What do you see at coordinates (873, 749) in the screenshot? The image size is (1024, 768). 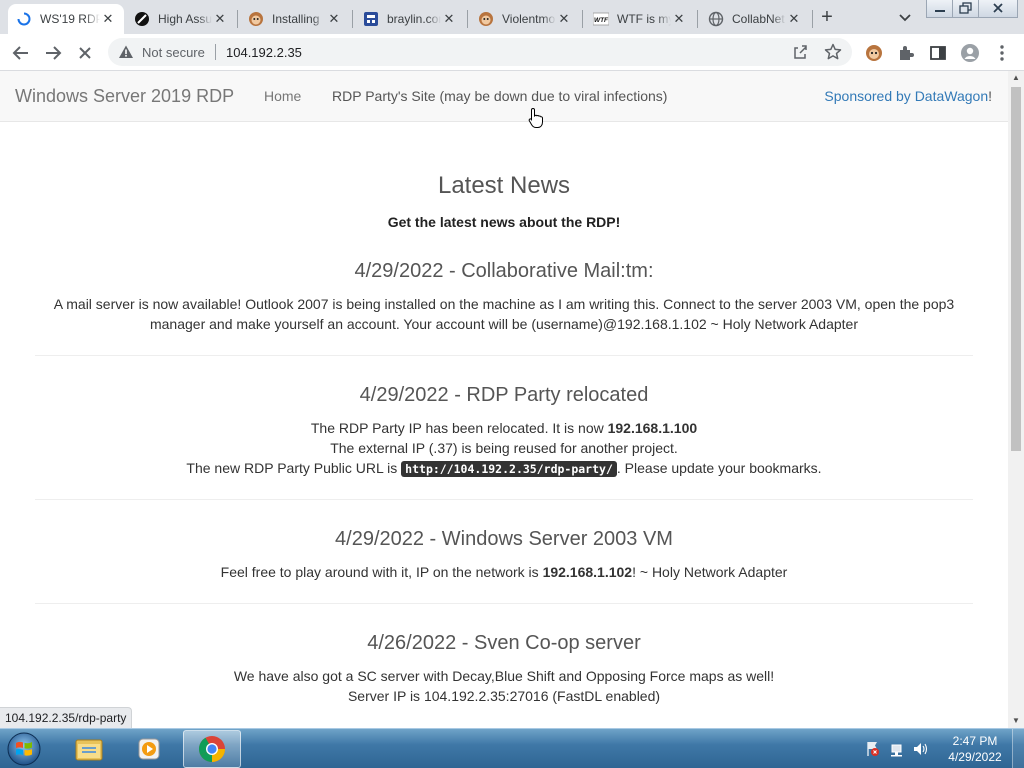 I see `action-center-flag-icon` at bounding box center [873, 749].